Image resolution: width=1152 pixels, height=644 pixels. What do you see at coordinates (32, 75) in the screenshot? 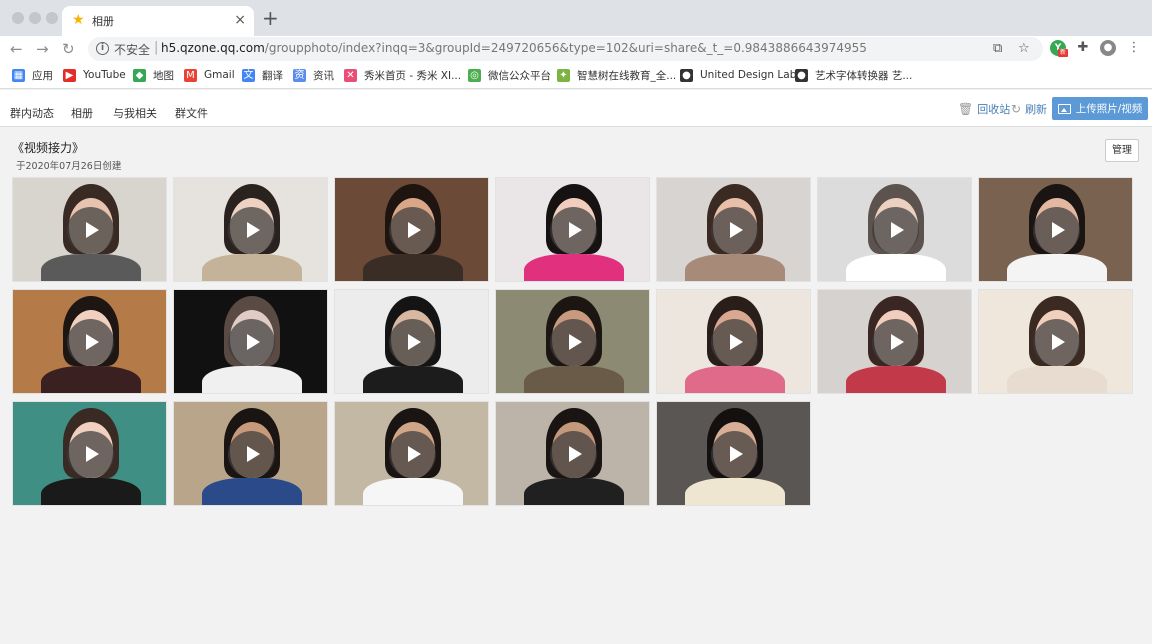
I see `bookmark-item: ▦ 应用` at bounding box center [32, 75].